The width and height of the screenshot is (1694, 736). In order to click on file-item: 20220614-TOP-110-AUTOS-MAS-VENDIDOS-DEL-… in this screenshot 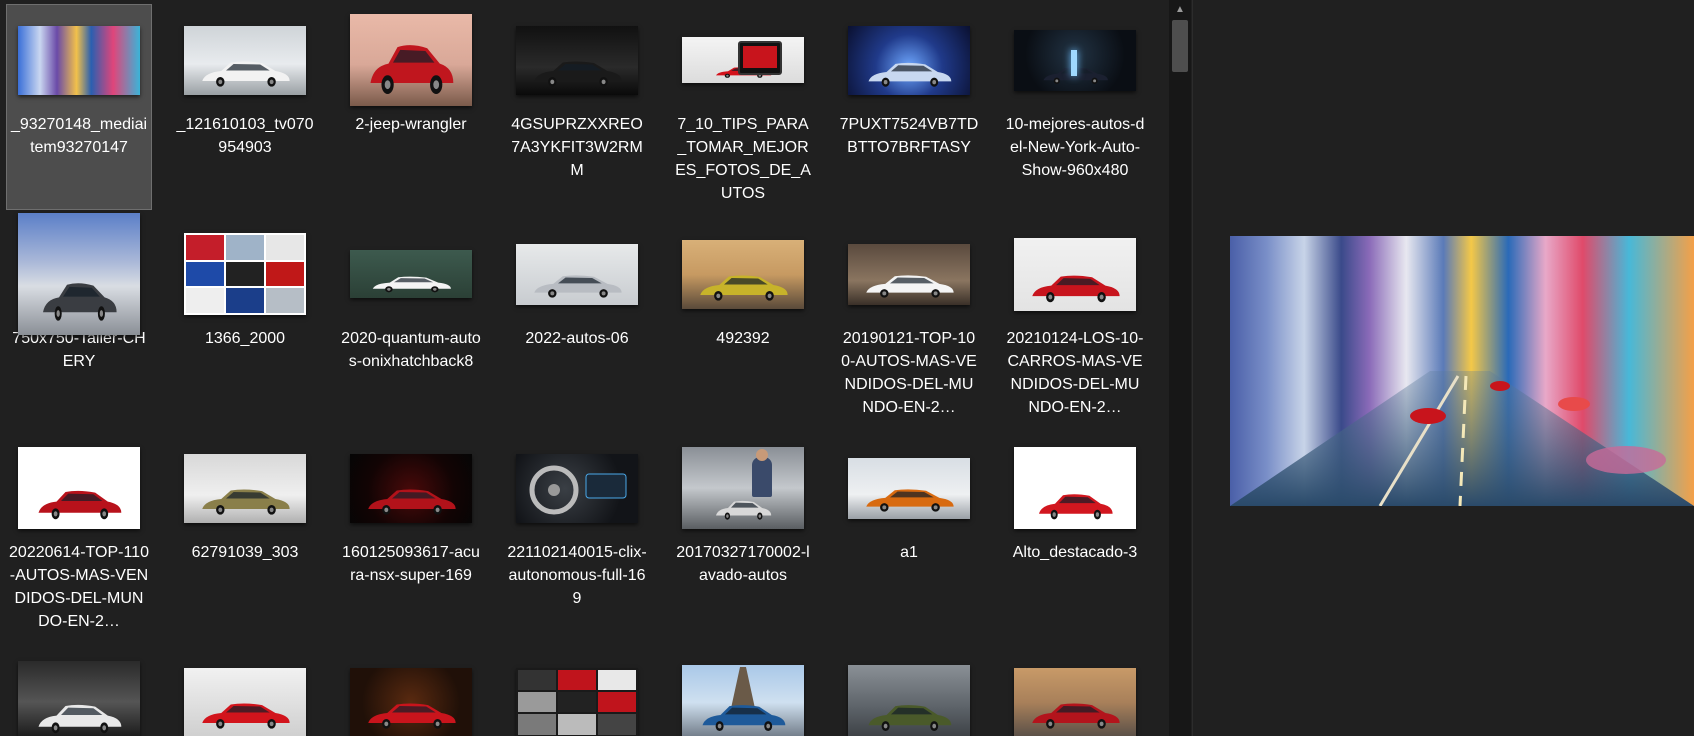, I will do `click(79, 535)`.